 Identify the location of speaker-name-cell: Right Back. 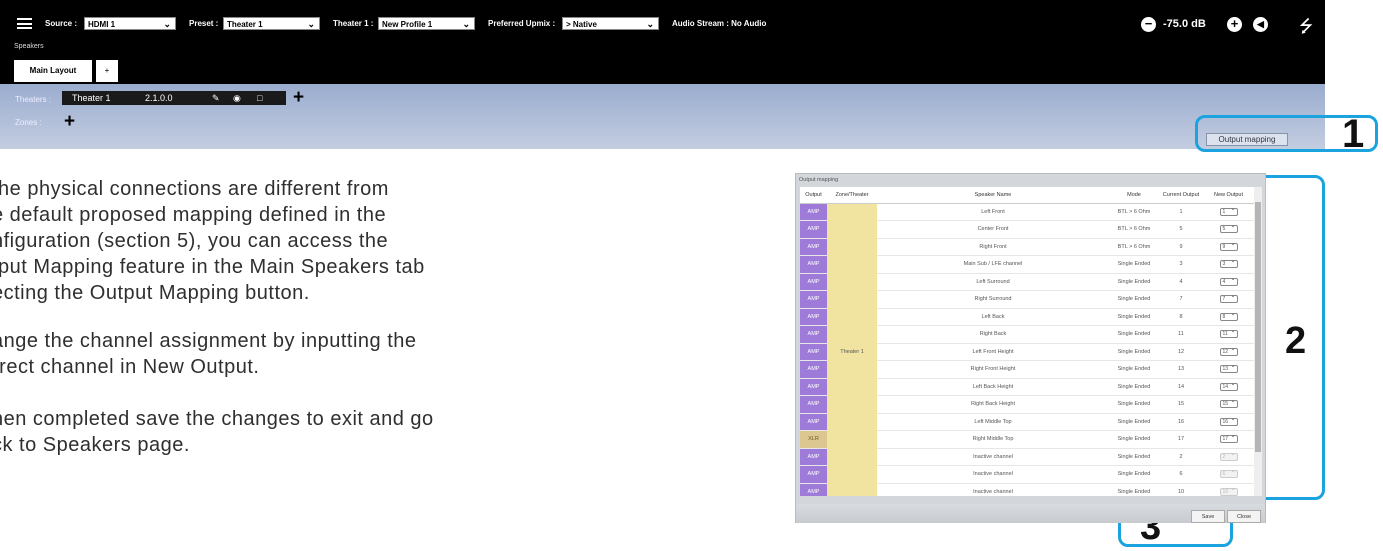
(993, 334).